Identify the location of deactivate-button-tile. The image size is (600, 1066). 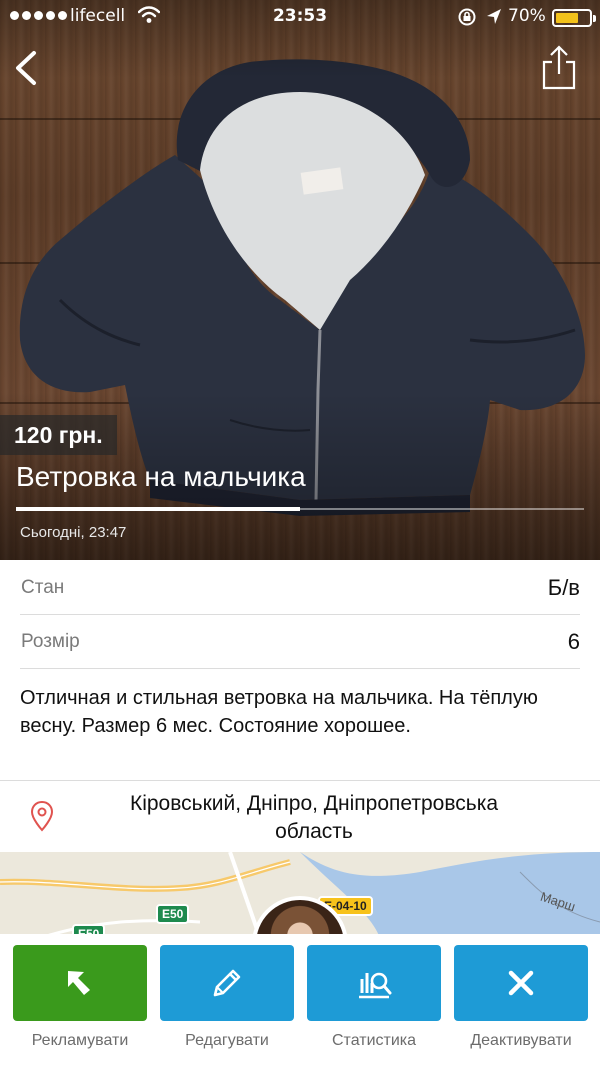
(521, 983).